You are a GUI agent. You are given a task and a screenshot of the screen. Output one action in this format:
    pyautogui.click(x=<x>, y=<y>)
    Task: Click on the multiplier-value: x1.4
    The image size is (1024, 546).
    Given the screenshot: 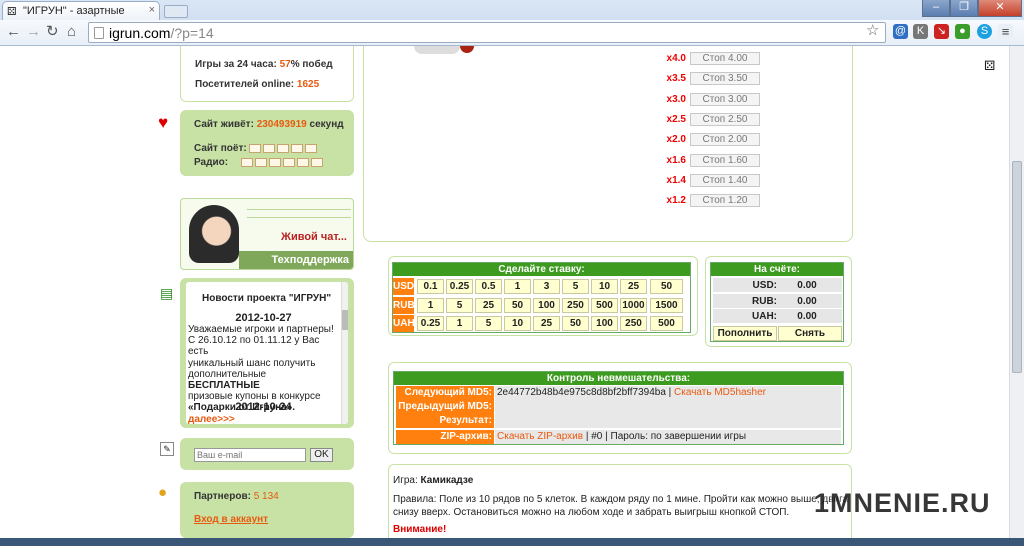 What is the action you would take?
    pyautogui.click(x=676, y=180)
    